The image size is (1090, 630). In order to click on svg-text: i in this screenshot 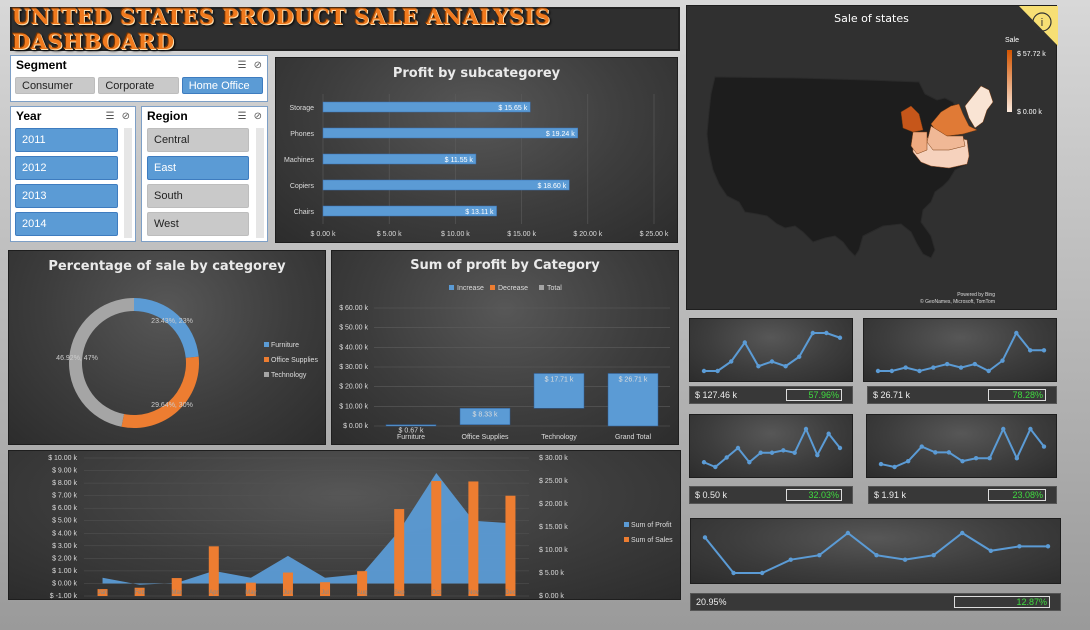, I will do `click(1042, 23)`.